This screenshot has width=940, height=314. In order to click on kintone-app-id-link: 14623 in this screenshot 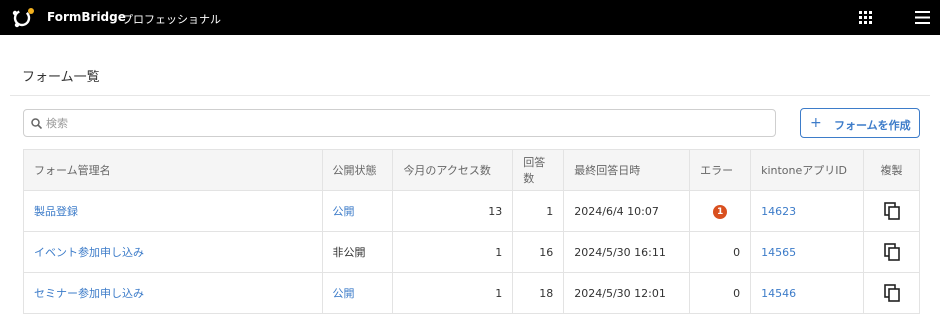, I will do `click(778, 211)`.